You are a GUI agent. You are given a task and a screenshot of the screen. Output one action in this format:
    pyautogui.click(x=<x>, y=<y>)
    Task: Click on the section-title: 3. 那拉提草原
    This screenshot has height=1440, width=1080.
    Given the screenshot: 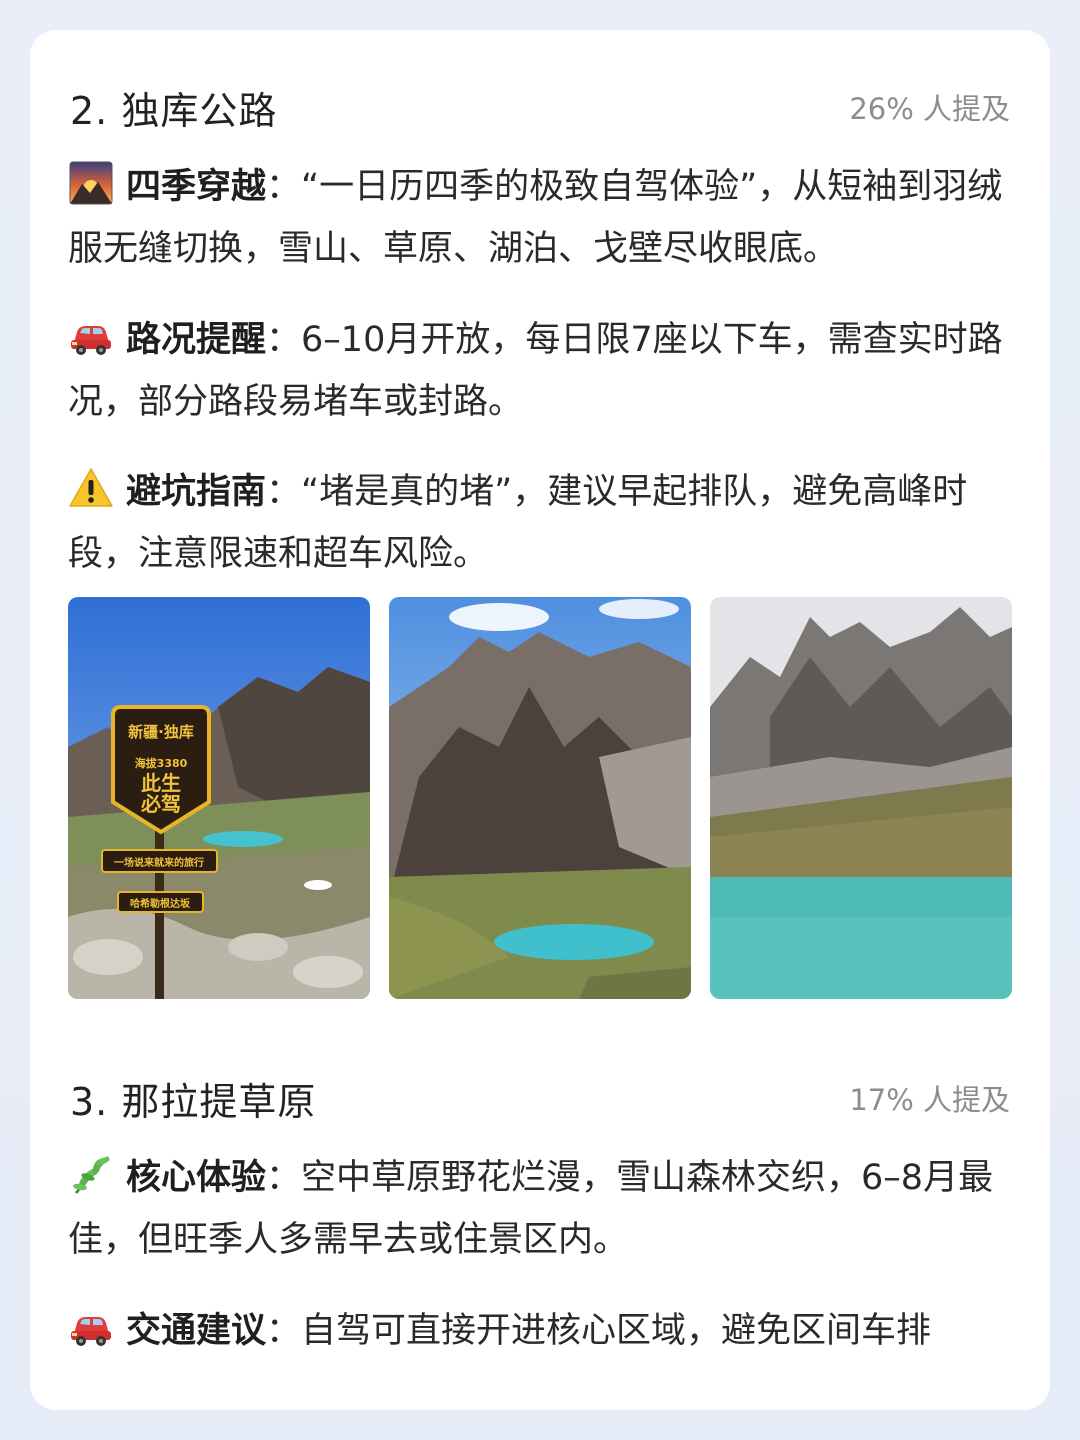 What is the action you would take?
    pyautogui.click(x=193, y=1101)
    